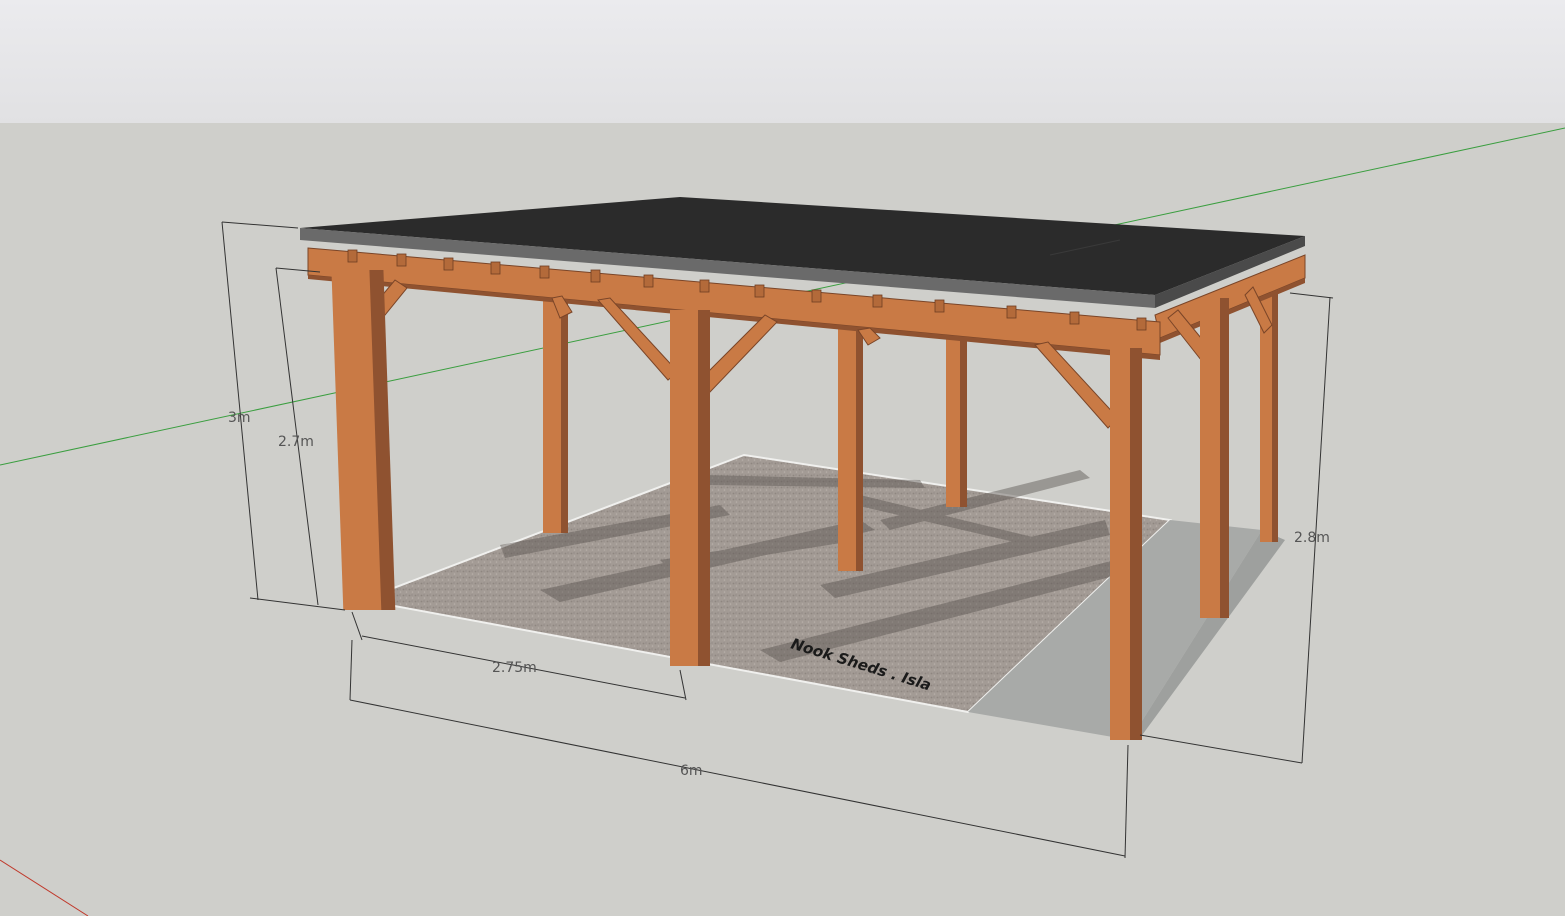 The width and height of the screenshot is (1565, 916). Describe the element at coordinates (1214, 458) in the screenshot. I see `side-posts` at that location.